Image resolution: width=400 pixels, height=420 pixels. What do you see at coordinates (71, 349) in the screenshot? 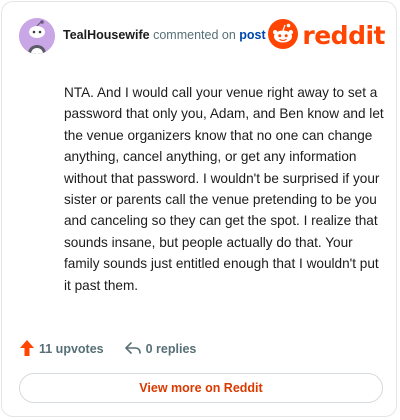
I see `upvote-count: 11 upvotes` at bounding box center [71, 349].